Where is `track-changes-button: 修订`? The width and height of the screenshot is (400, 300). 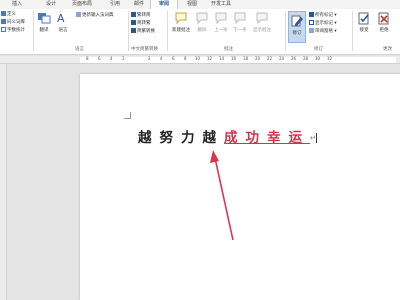 track-changes-button: 修订 is located at coordinates (297, 27).